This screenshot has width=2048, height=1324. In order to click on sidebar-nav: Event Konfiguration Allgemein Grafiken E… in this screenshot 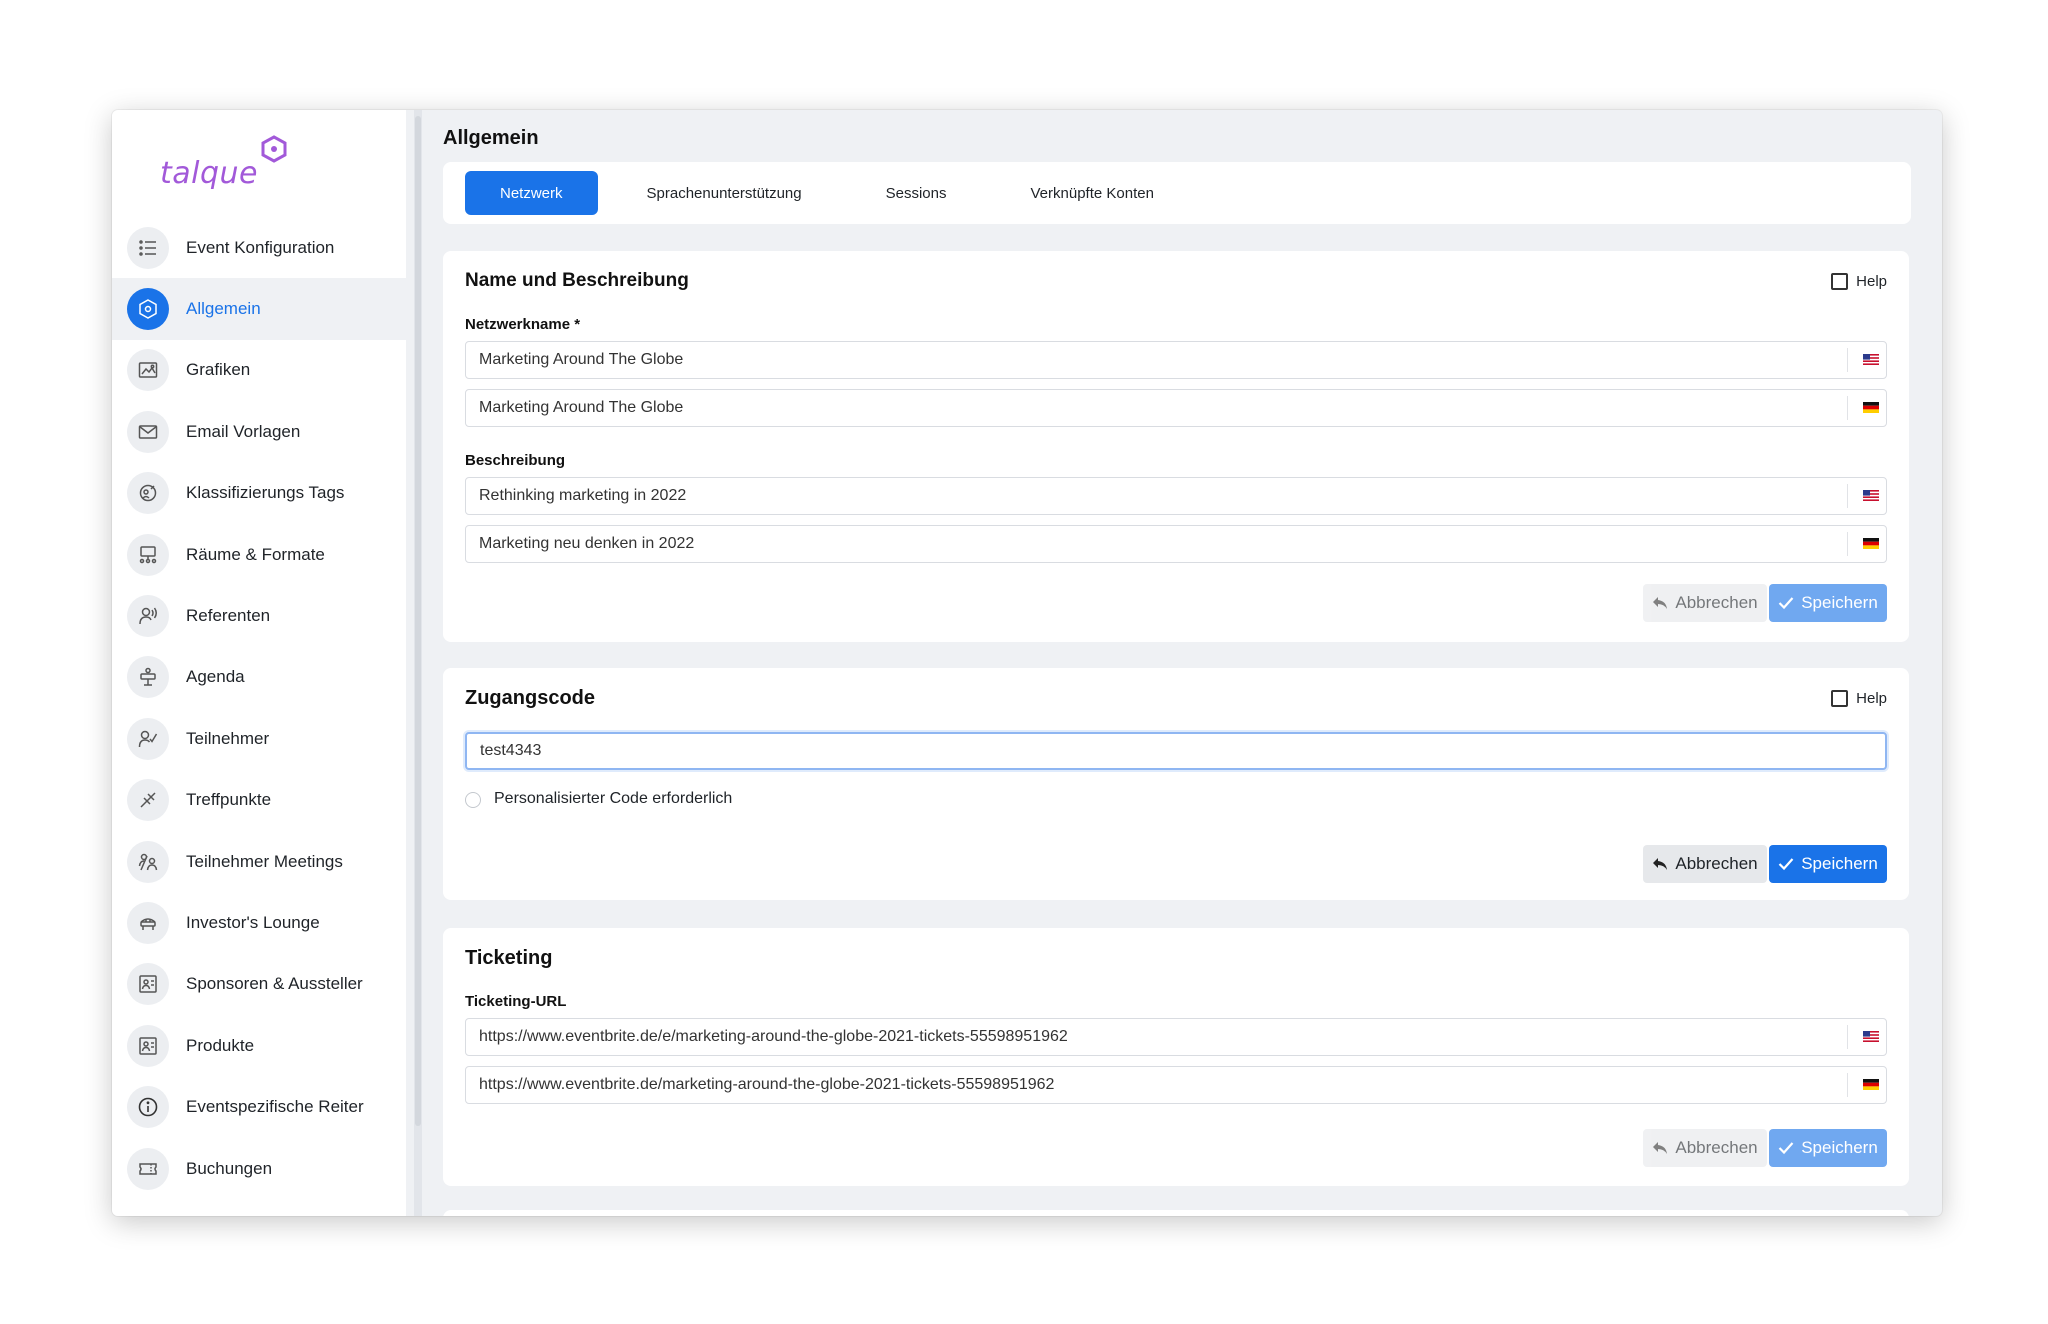, I will do `click(259, 708)`.